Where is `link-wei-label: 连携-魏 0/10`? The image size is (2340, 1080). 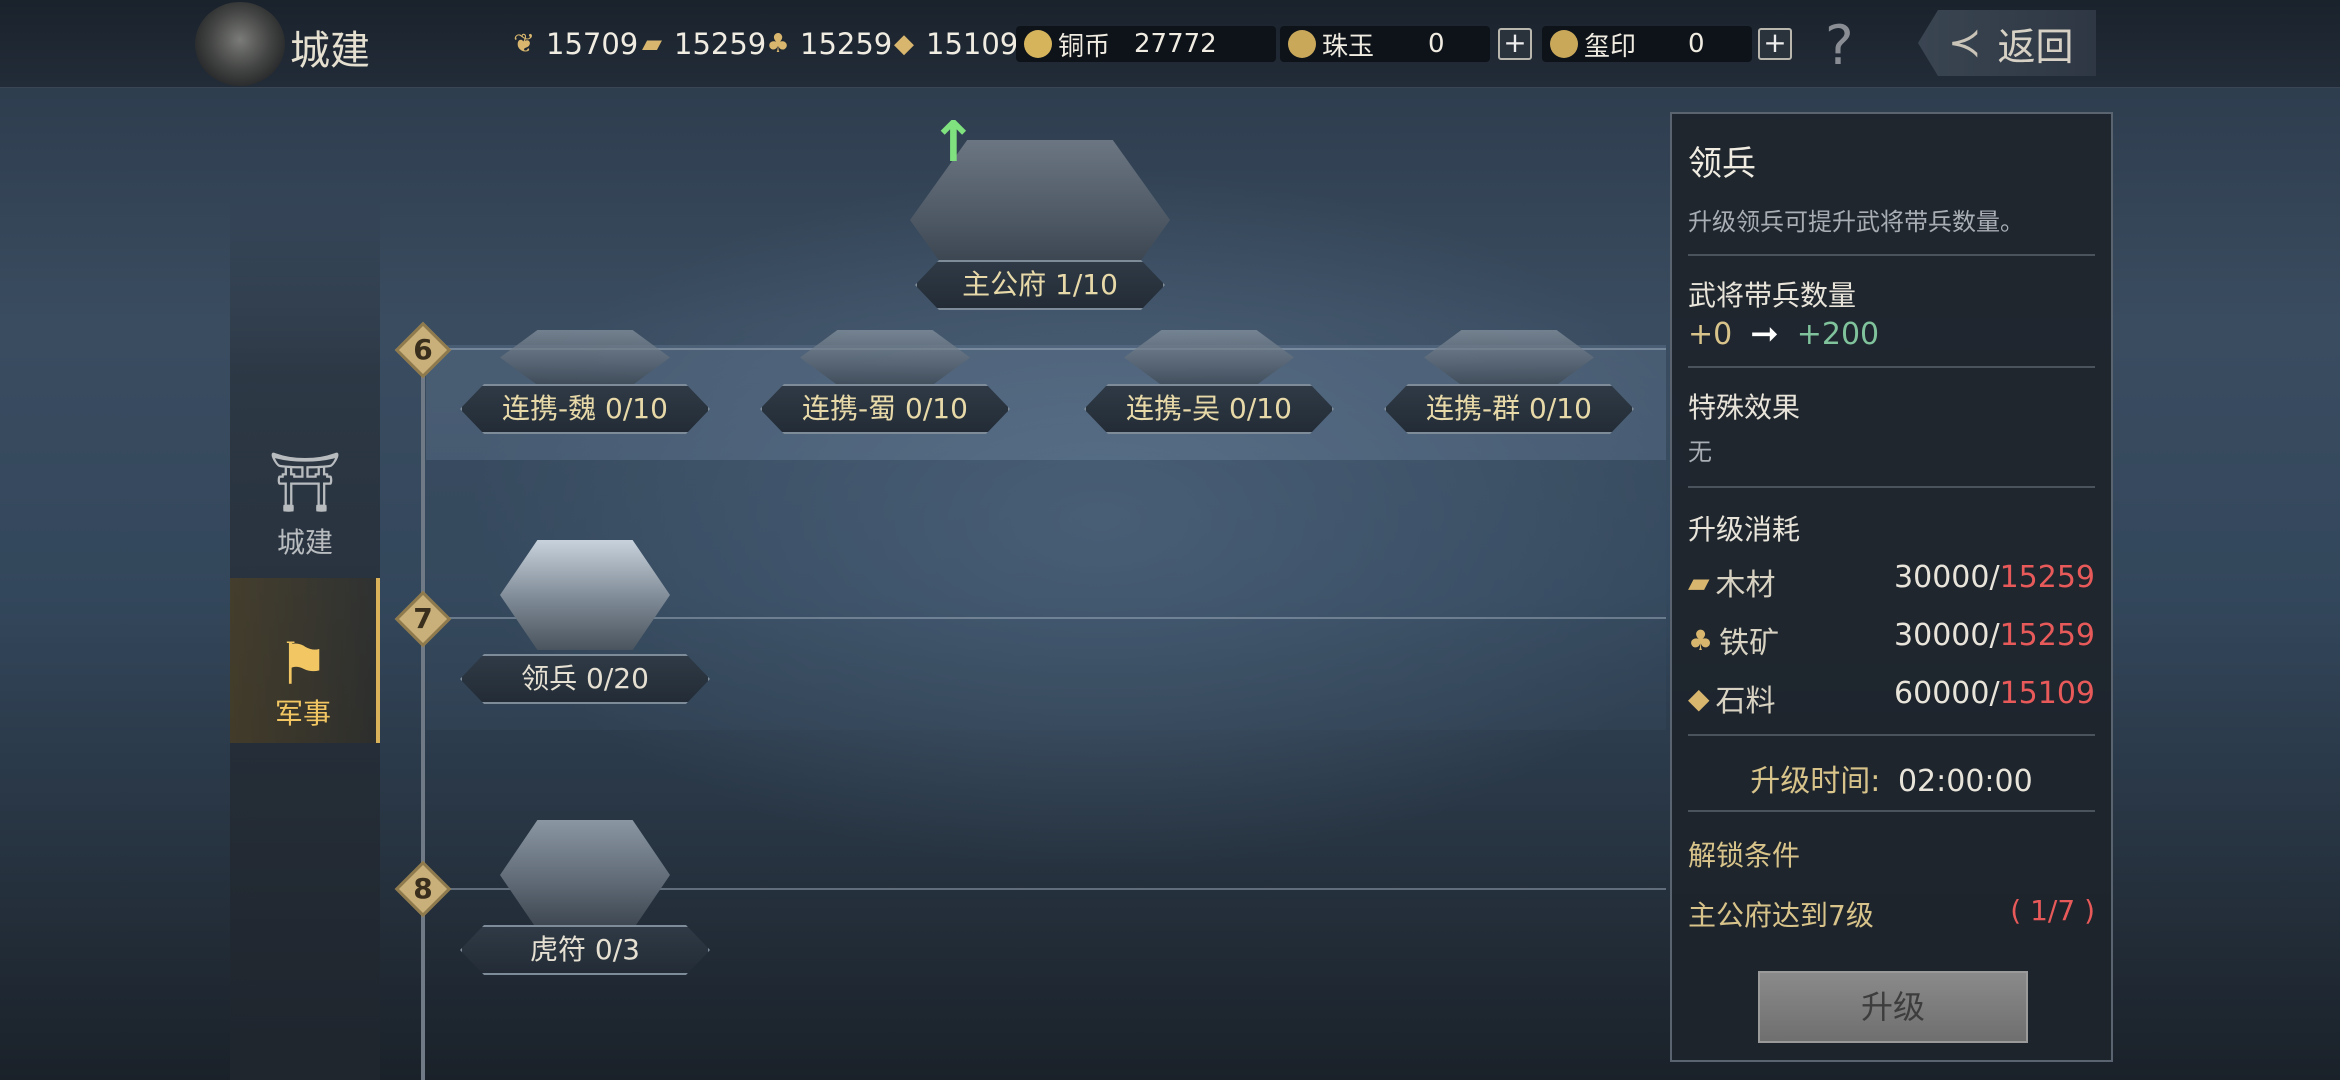 link-wei-label: 连携-魏 0/10 is located at coordinates (585, 409).